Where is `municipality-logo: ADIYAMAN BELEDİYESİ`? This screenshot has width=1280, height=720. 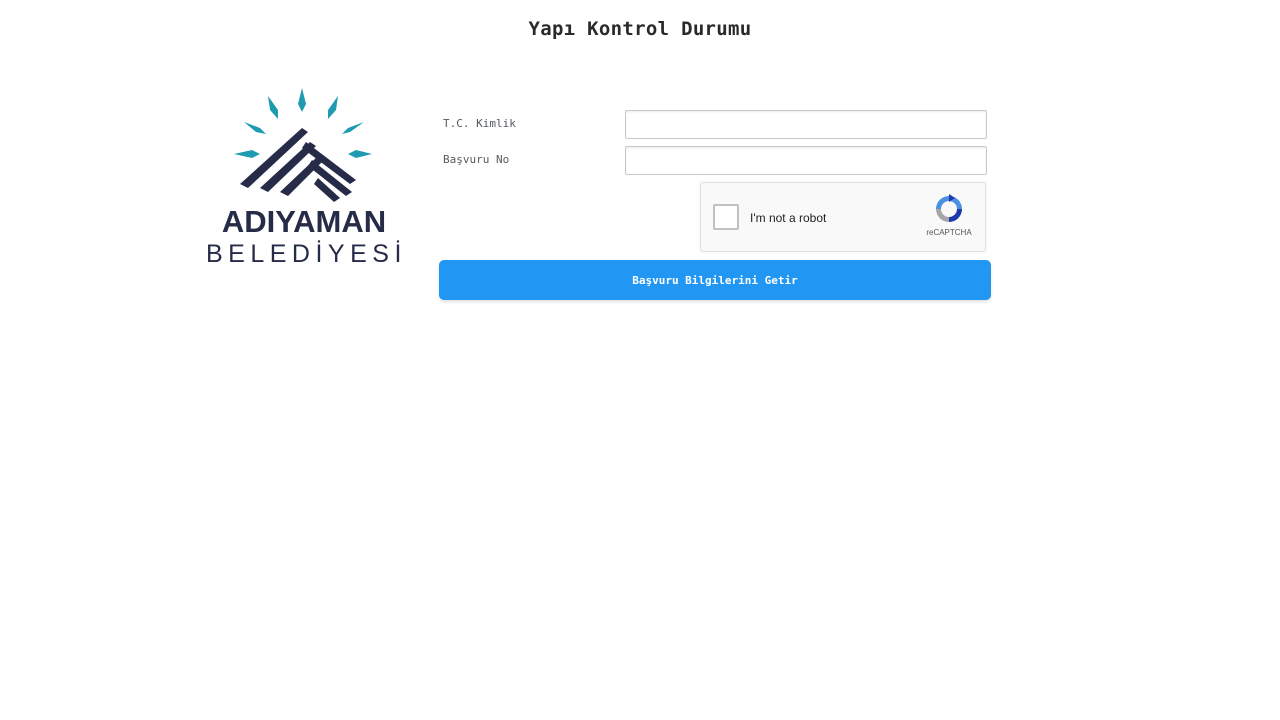 municipality-logo: ADIYAMAN BELEDİYESİ is located at coordinates (304, 179).